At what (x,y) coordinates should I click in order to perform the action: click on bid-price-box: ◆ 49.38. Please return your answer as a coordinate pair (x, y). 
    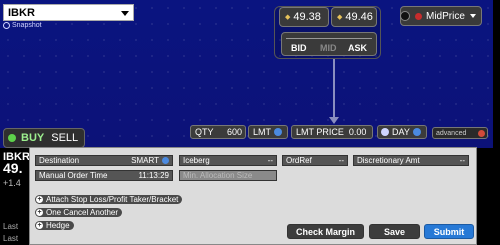
    Looking at the image, I should click on (304, 17).